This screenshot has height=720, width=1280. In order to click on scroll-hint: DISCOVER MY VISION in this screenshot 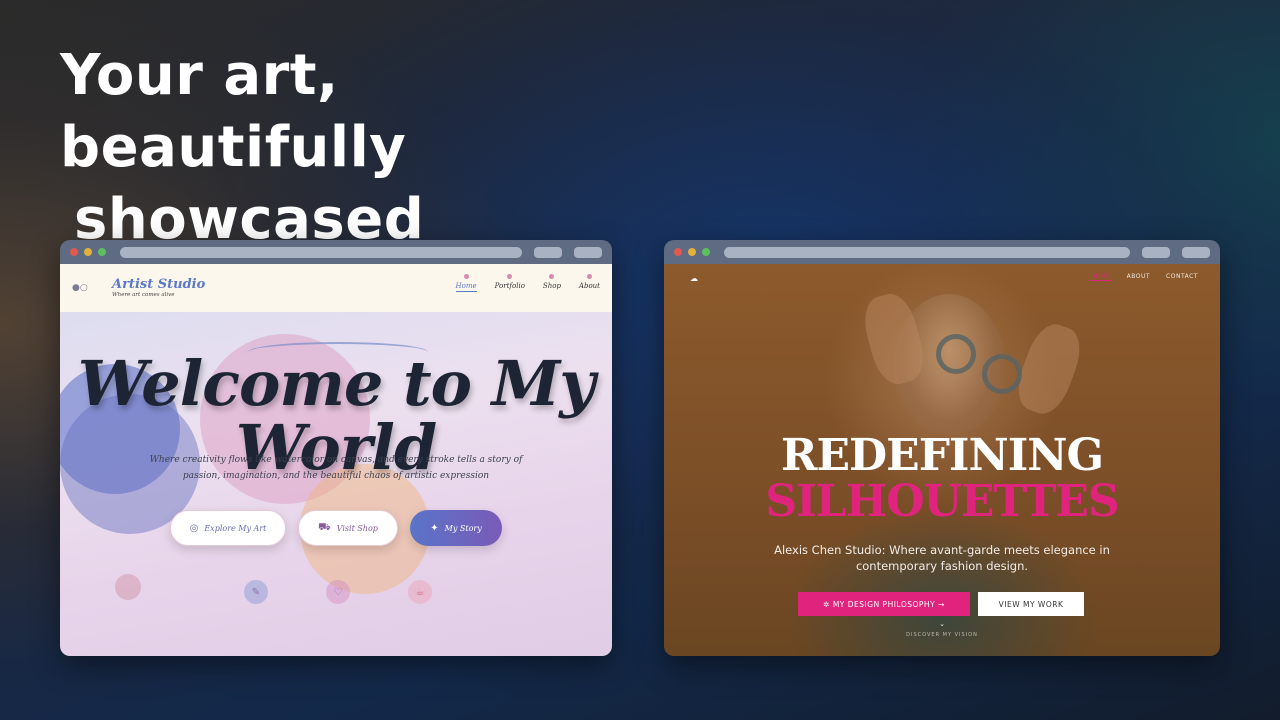, I will do `click(942, 635)`.